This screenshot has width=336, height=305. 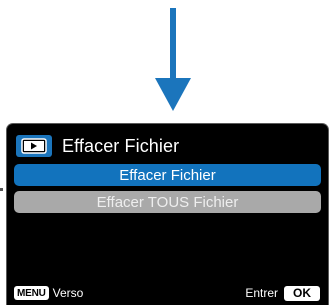 What do you see at coordinates (167, 175) in the screenshot?
I see `menu-item-delete-file: Effacer Fichier` at bounding box center [167, 175].